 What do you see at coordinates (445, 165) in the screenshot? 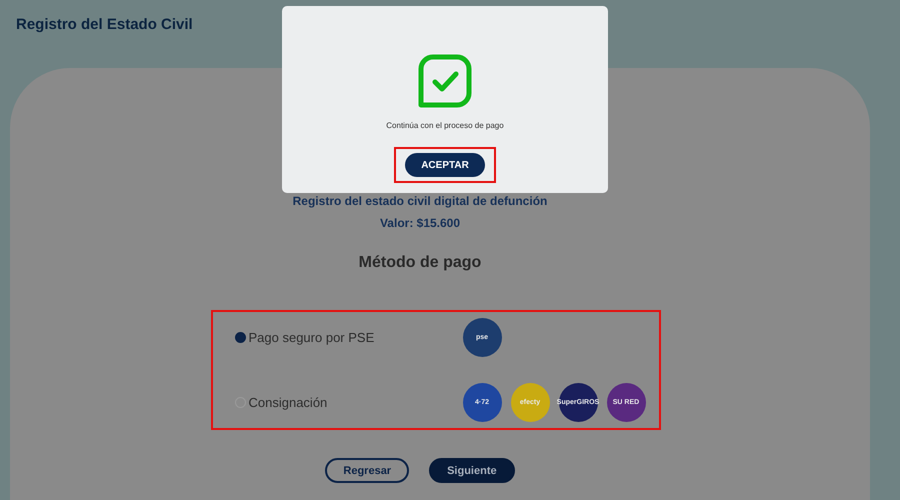
I see `accept-button: ACEPTAR` at bounding box center [445, 165].